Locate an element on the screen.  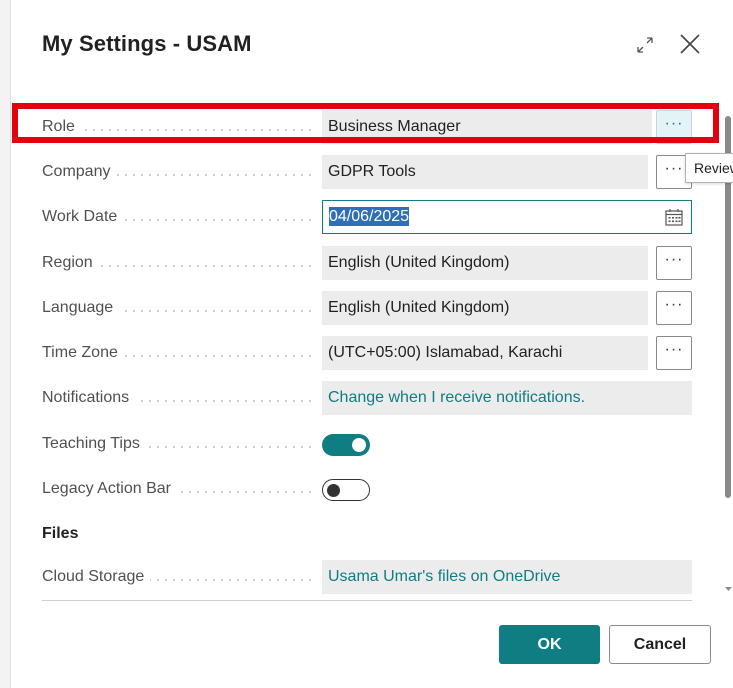
work-date-input: 04/06/2025 is located at coordinates (507, 217).